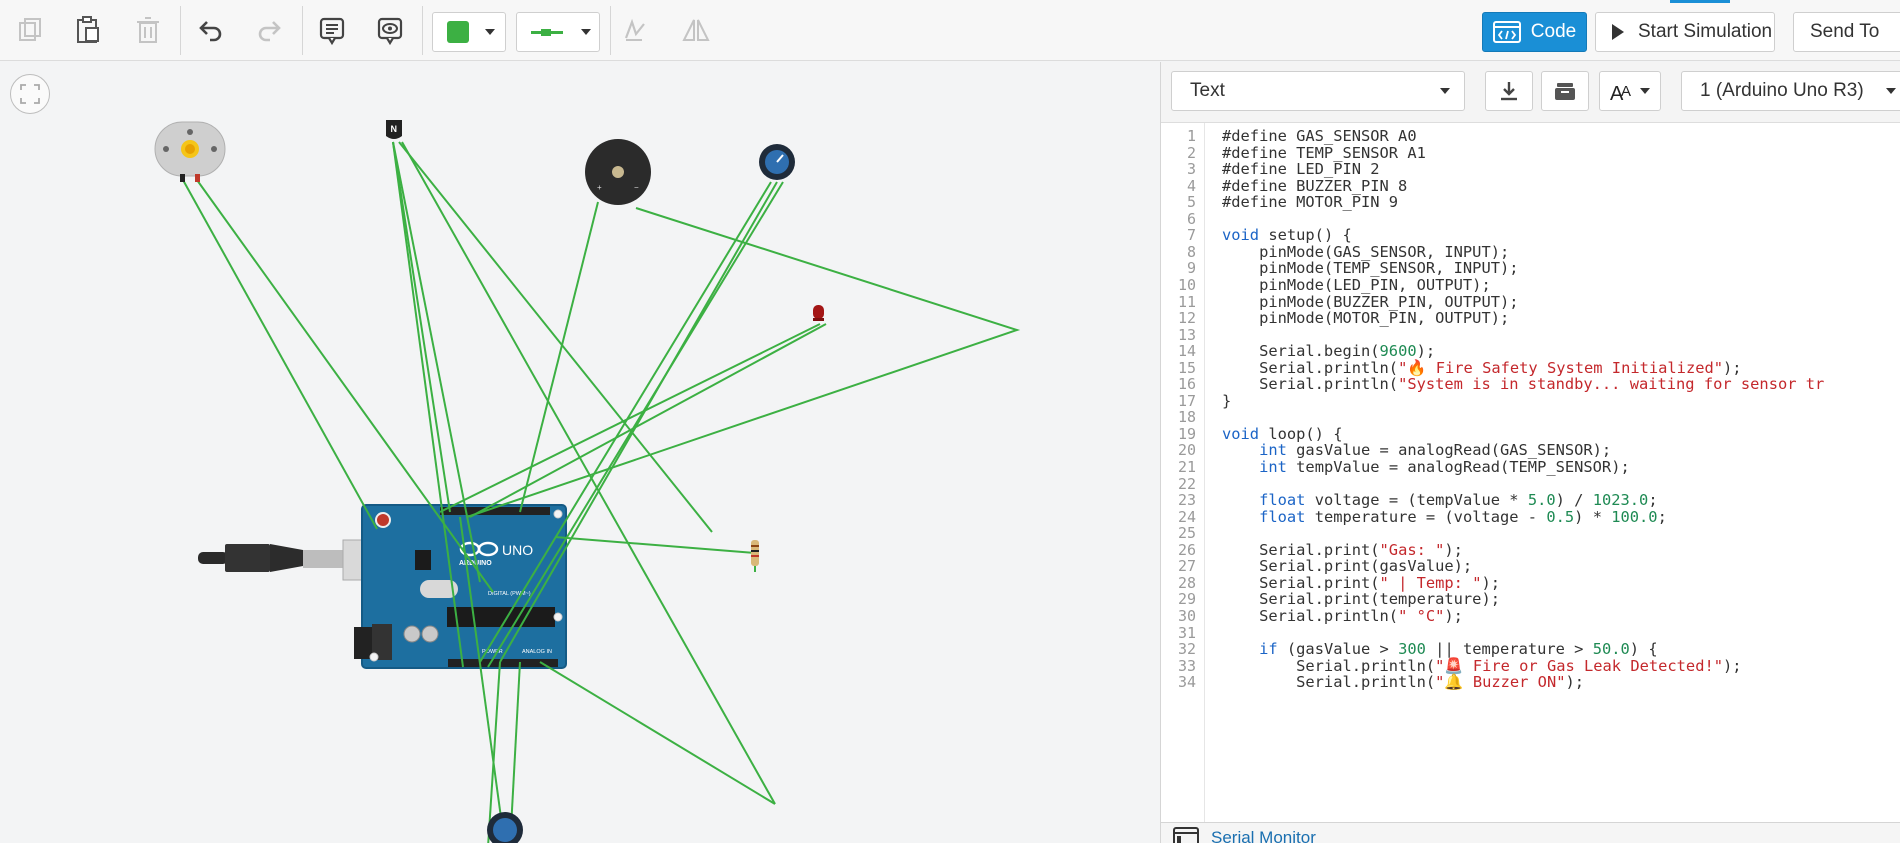 The height and width of the screenshot is (843, 1900). Describe the element at coordinates (1207, 90) in the screenshot. I see `code-mode-label: Text` at that location.